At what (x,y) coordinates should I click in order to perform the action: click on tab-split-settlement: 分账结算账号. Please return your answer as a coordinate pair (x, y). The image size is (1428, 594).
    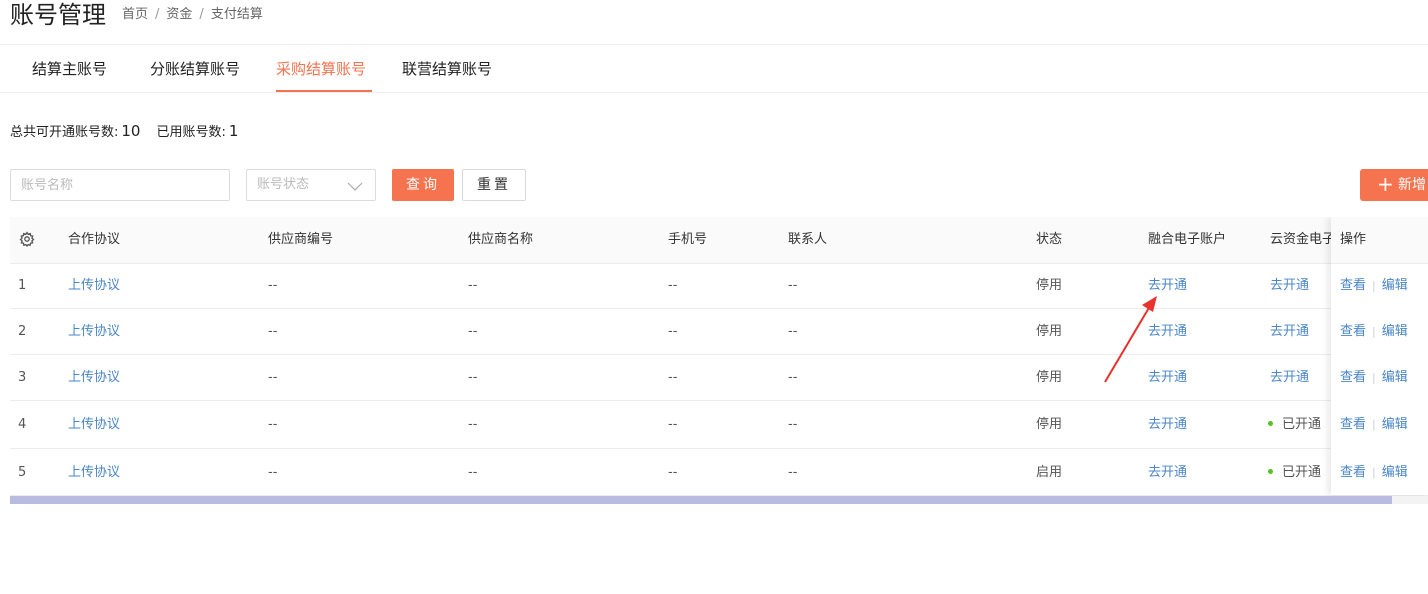
    Looking at the image, I should click on (195, 69).